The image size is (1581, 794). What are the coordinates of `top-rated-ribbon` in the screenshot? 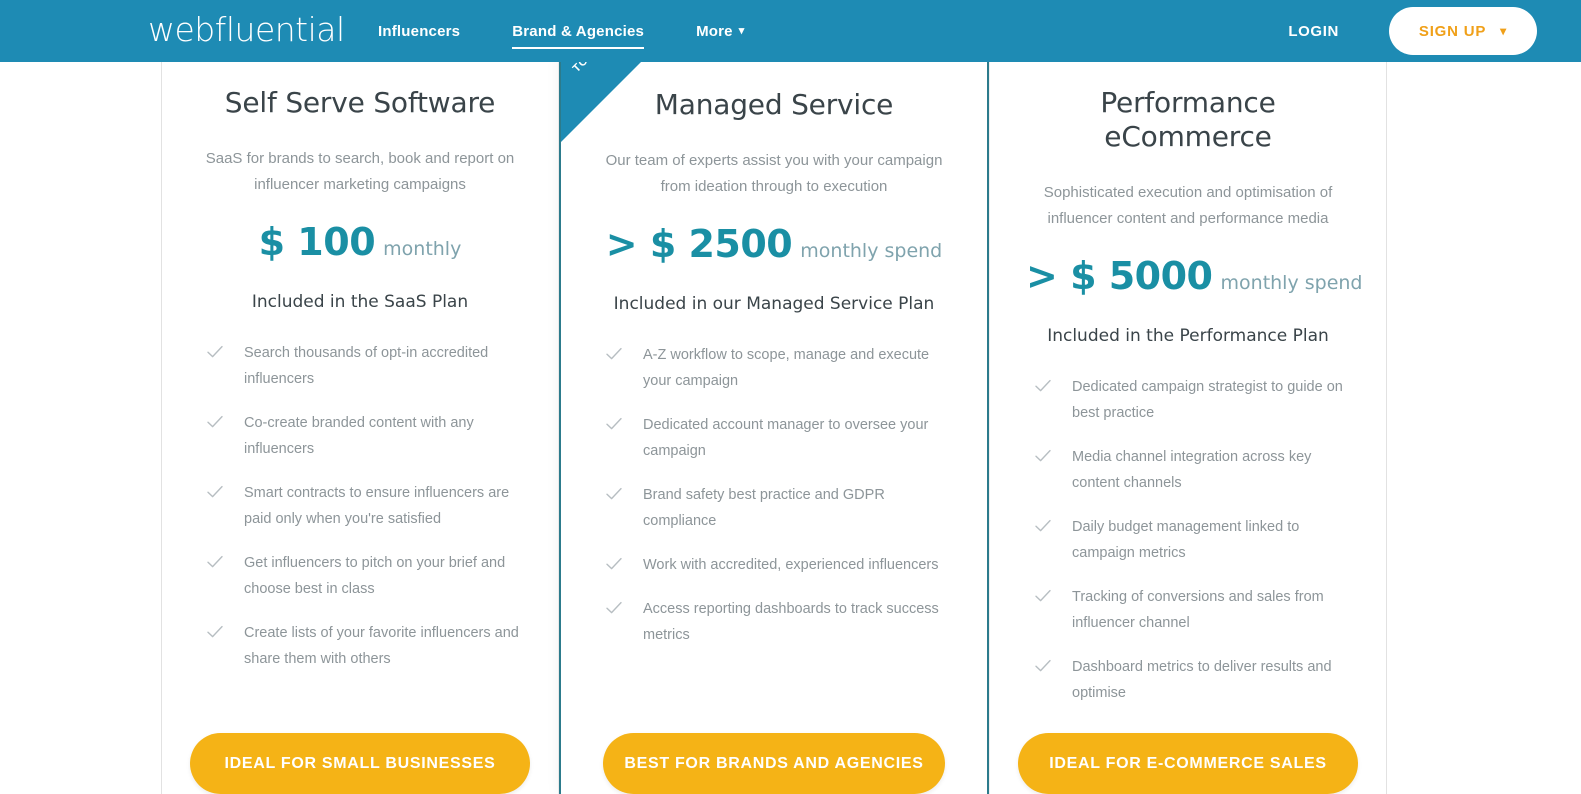 It's located at (604, 99).